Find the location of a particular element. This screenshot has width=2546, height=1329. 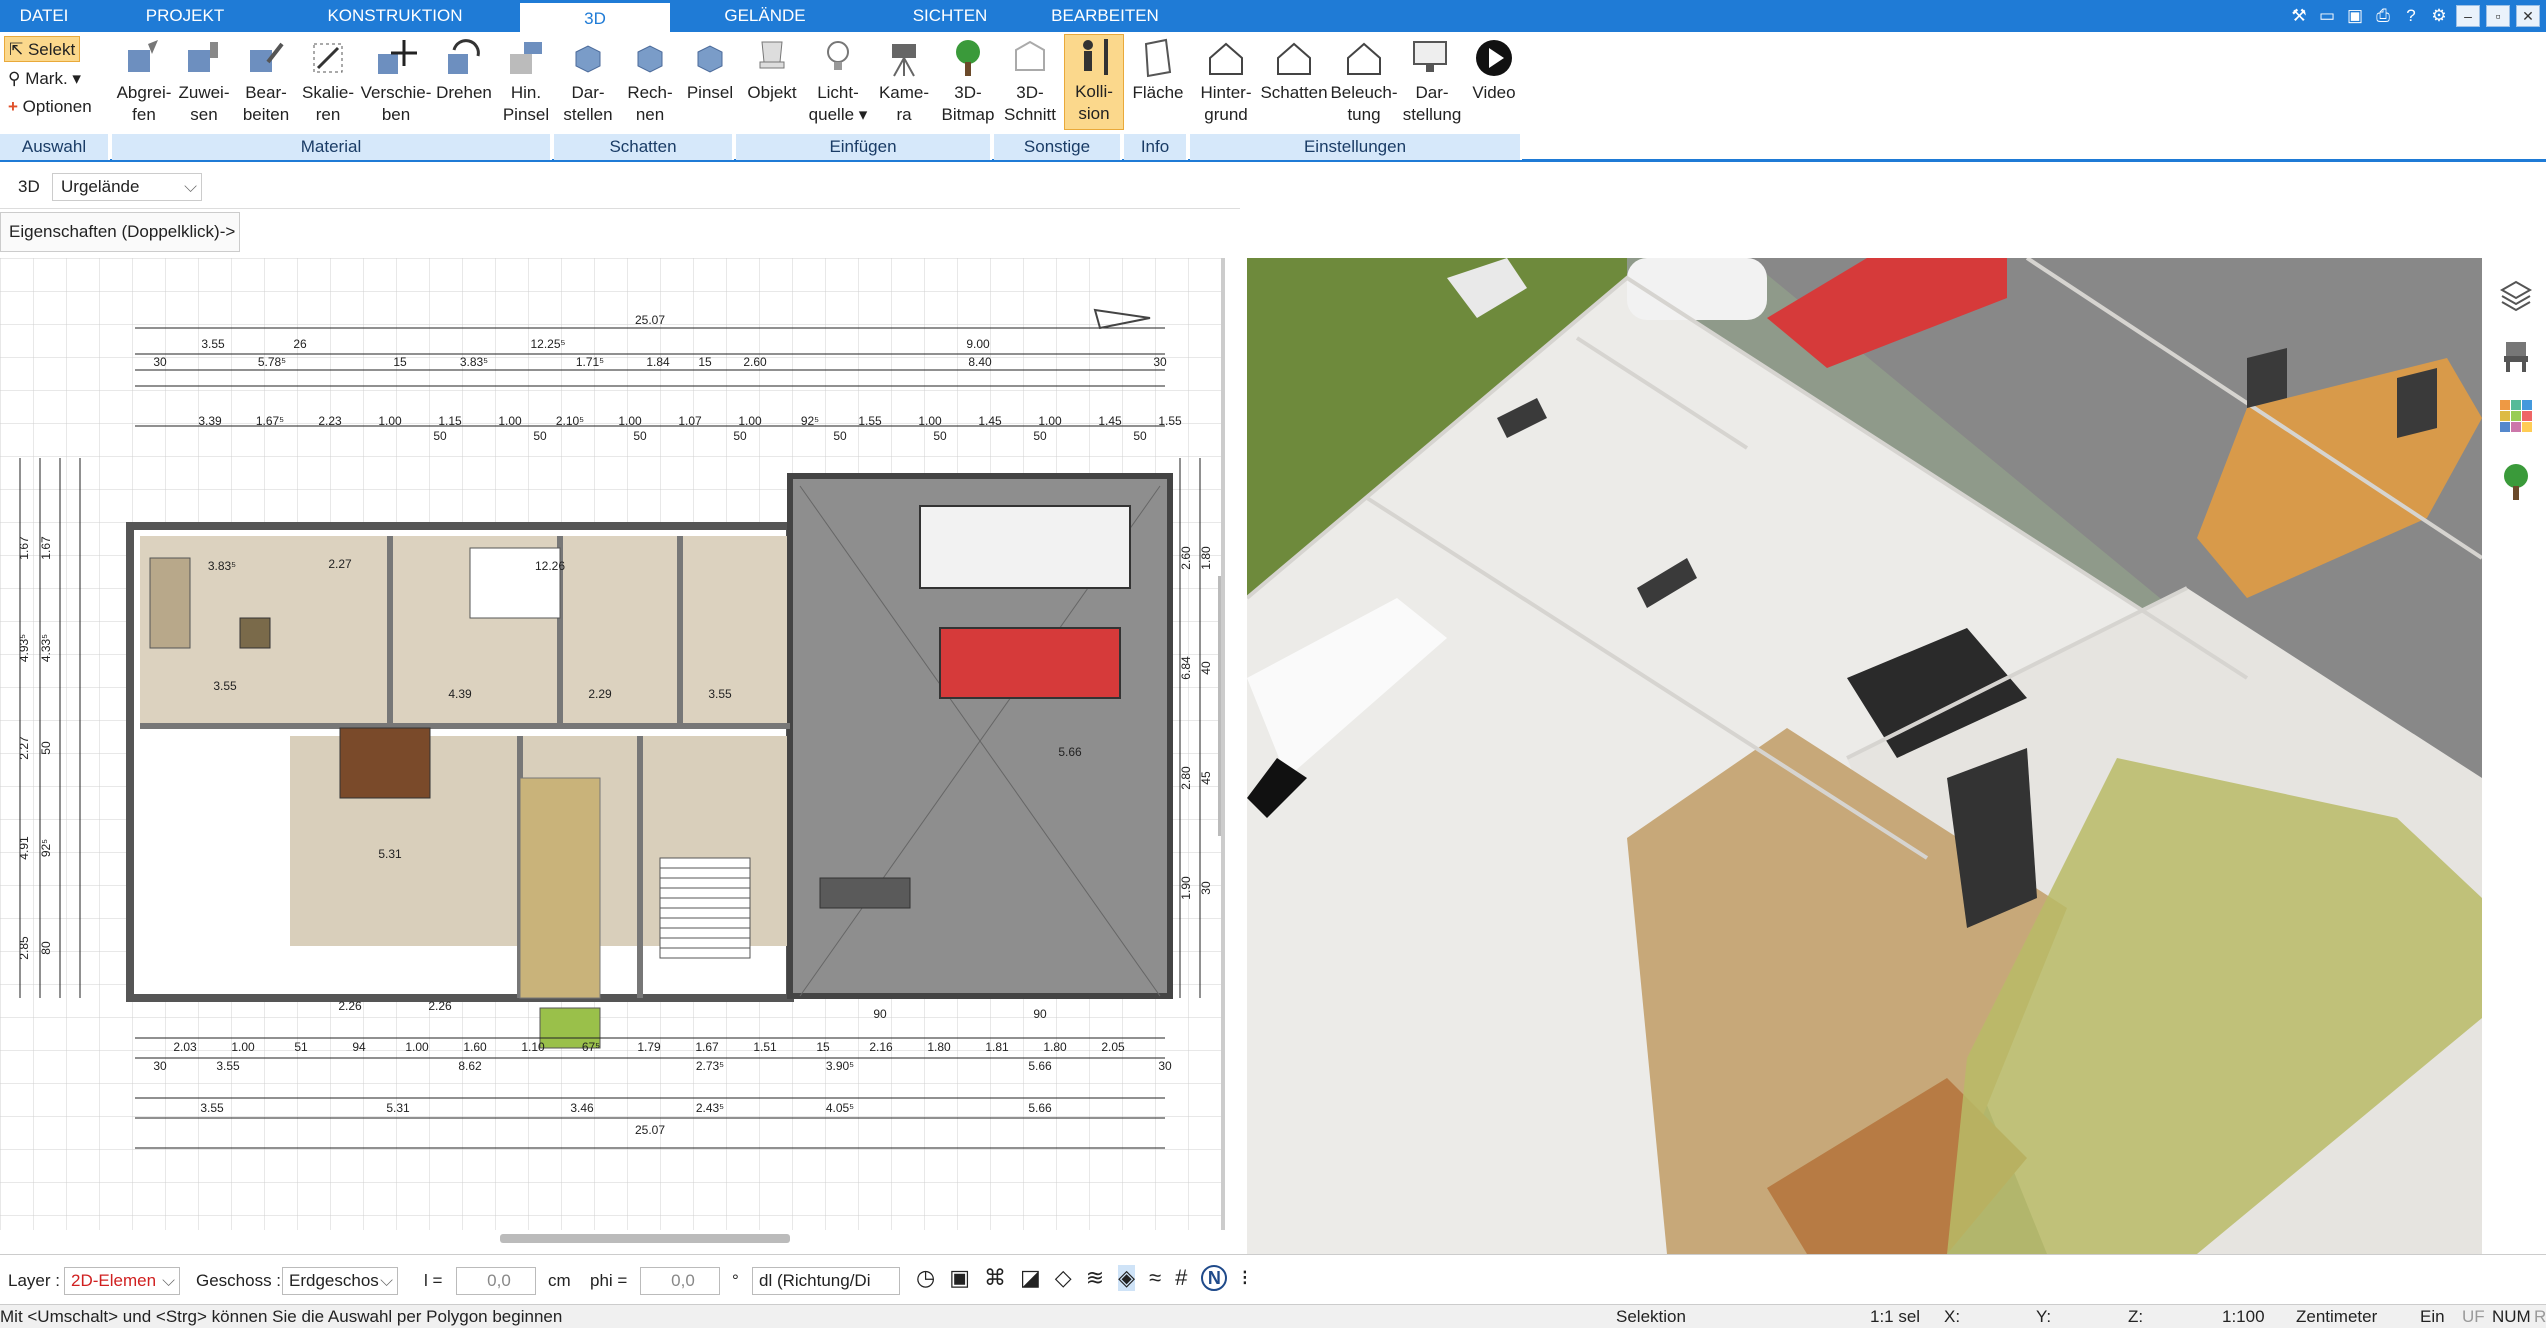

zuweisen-button: Zuwei-sen is located at coordinates (204, 81).